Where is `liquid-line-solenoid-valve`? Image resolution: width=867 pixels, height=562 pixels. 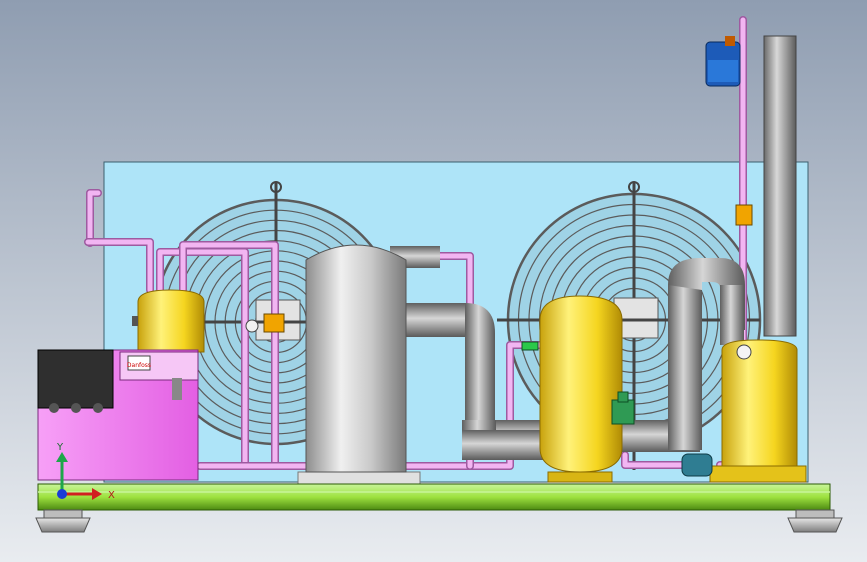 liquid-line-solenoid-valve is located at coordinates (723, 61).